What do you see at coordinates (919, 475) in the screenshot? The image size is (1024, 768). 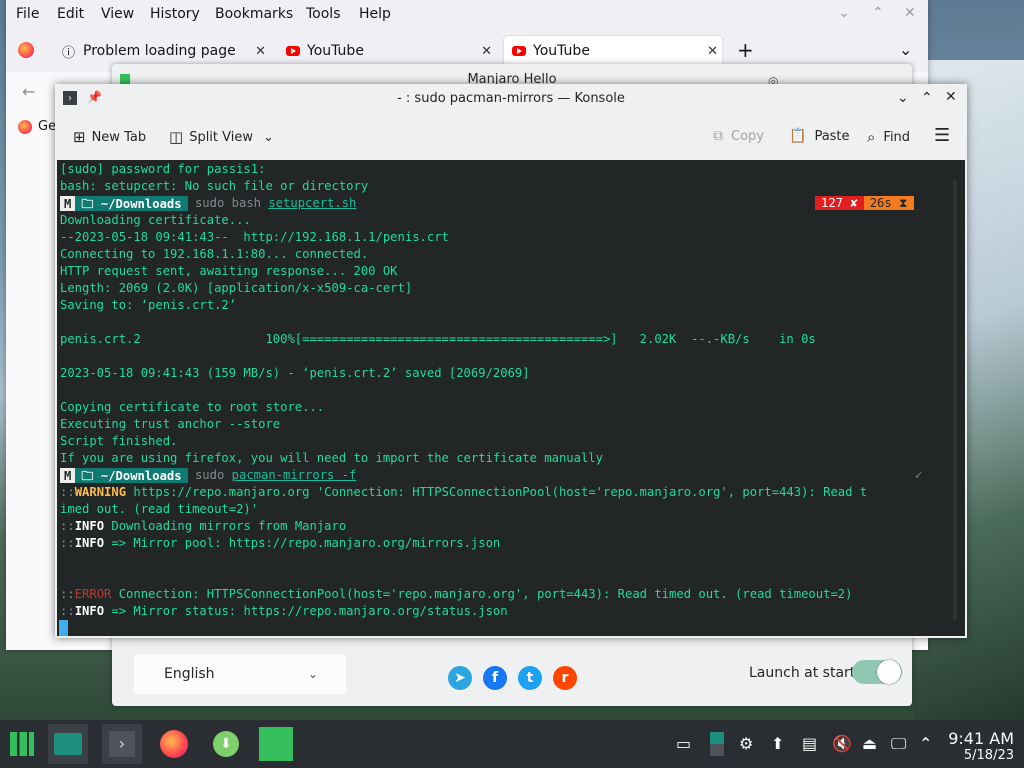 I see `success-check-icon: ✓` at bounding box center [919, 475].